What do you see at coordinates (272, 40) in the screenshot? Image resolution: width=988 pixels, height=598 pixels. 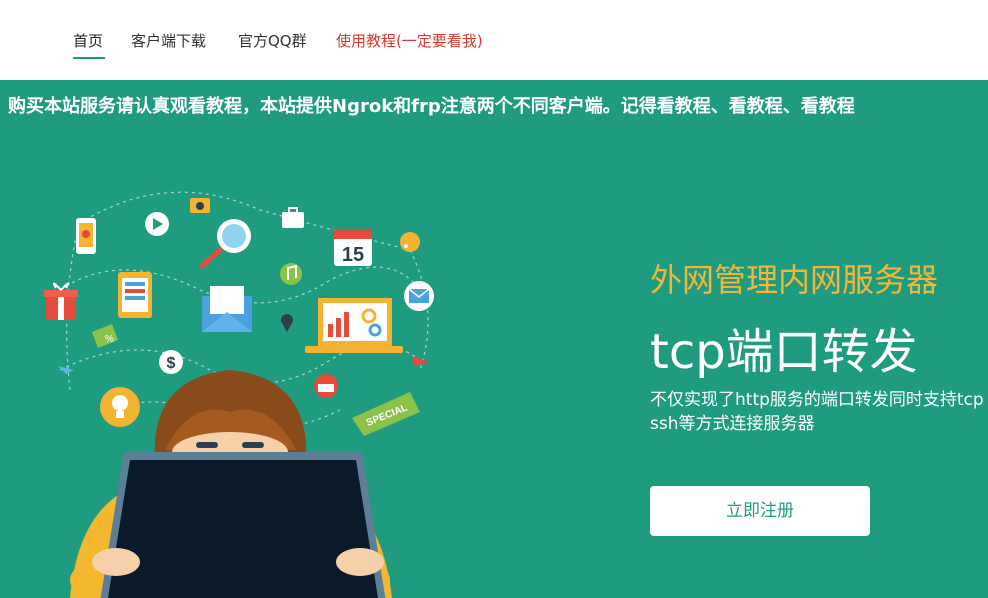 I see `nav-qq-group: 官方QQ群` at bounding box center [272, 40].